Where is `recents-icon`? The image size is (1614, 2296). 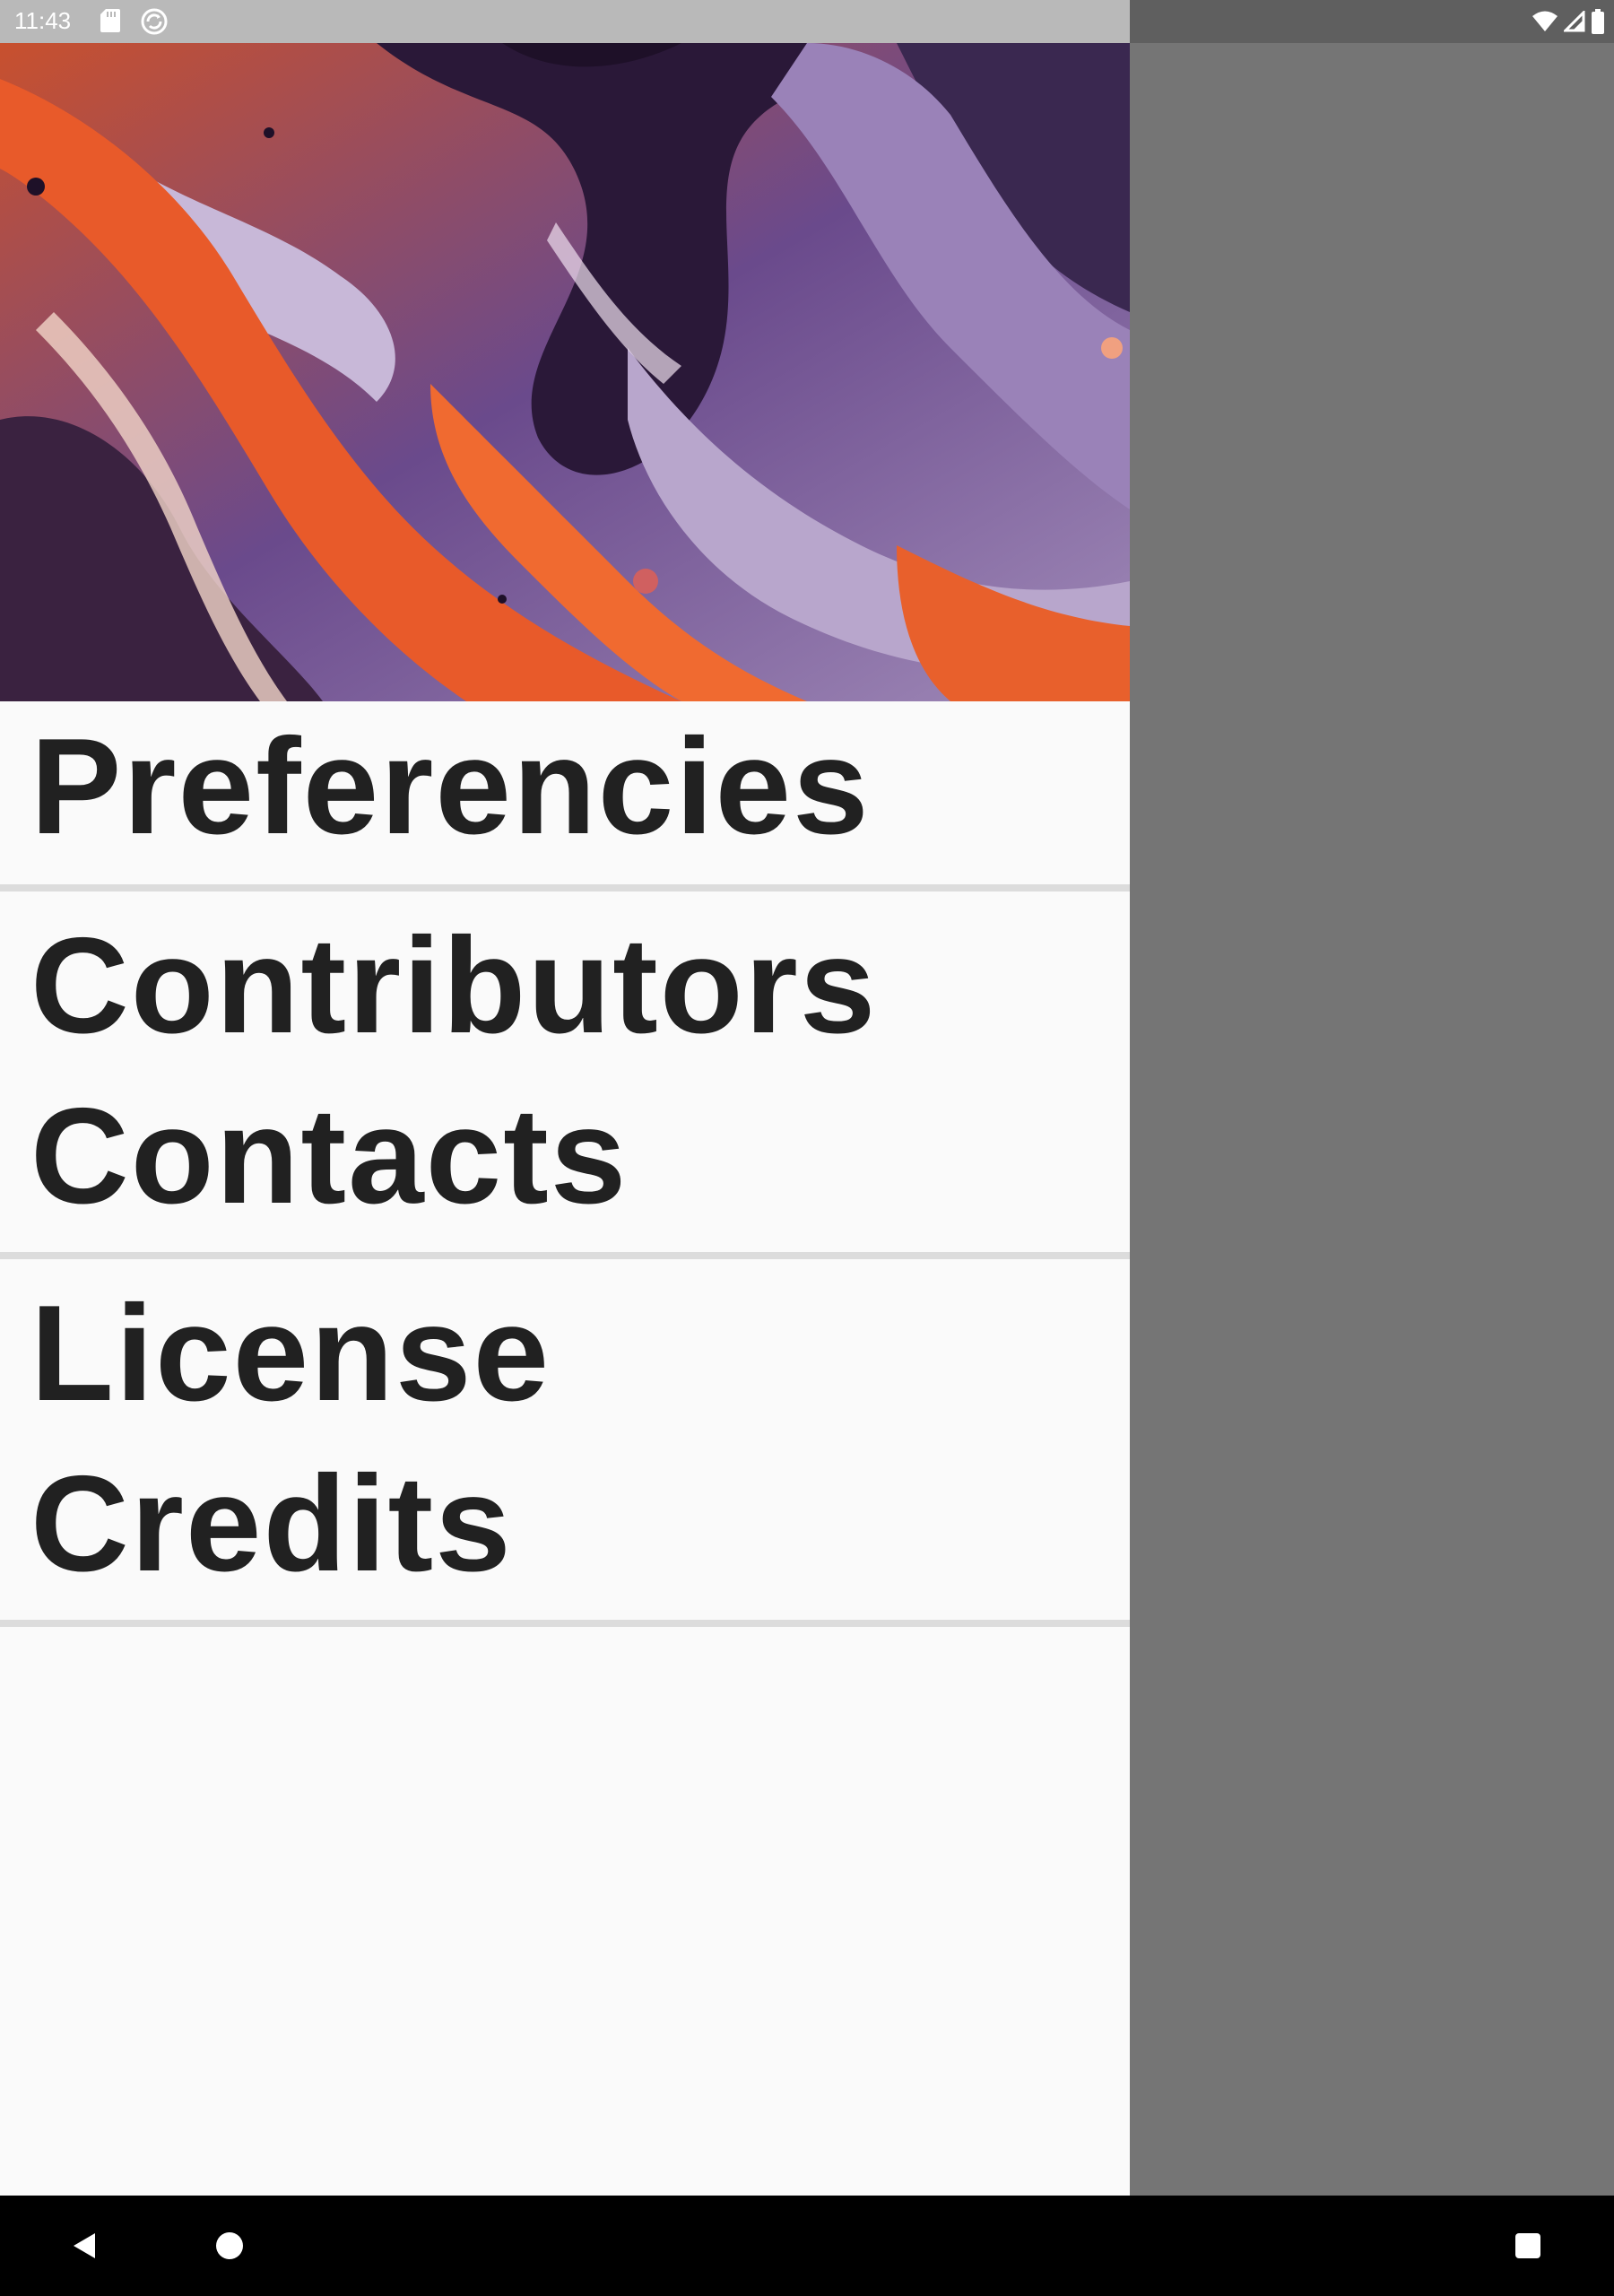
recents-icon is located at coordinates (1527, 2245).